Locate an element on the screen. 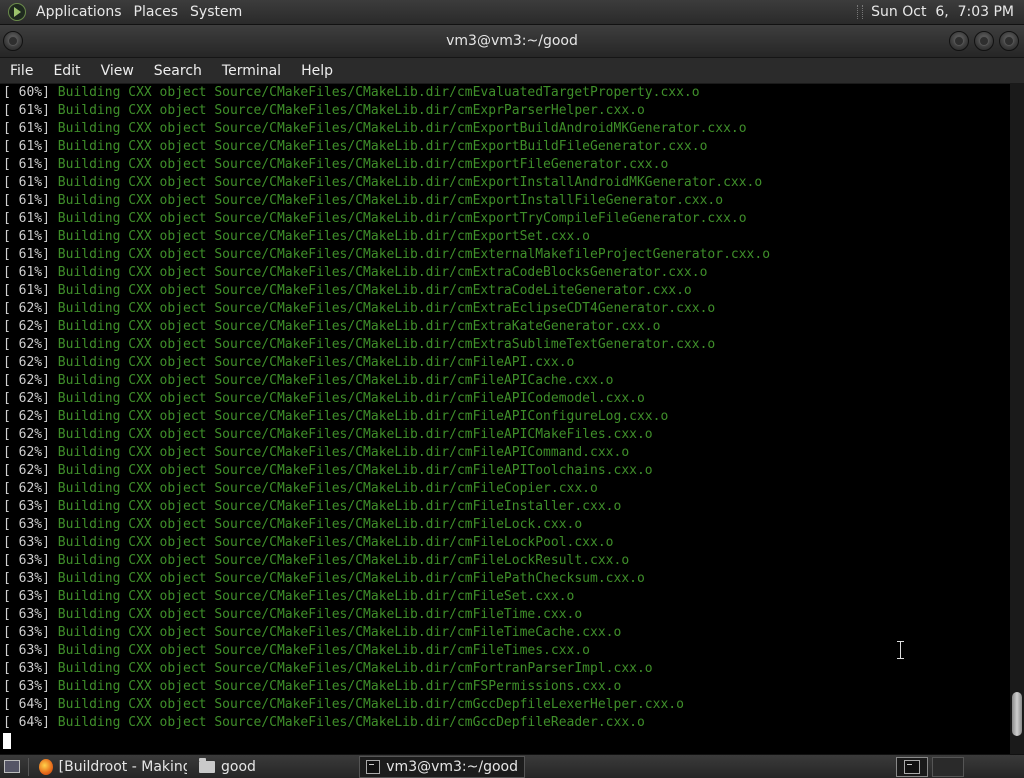 This screenshot has height=778, width=1024. menu-view: View is located at coordinates (117, 71).